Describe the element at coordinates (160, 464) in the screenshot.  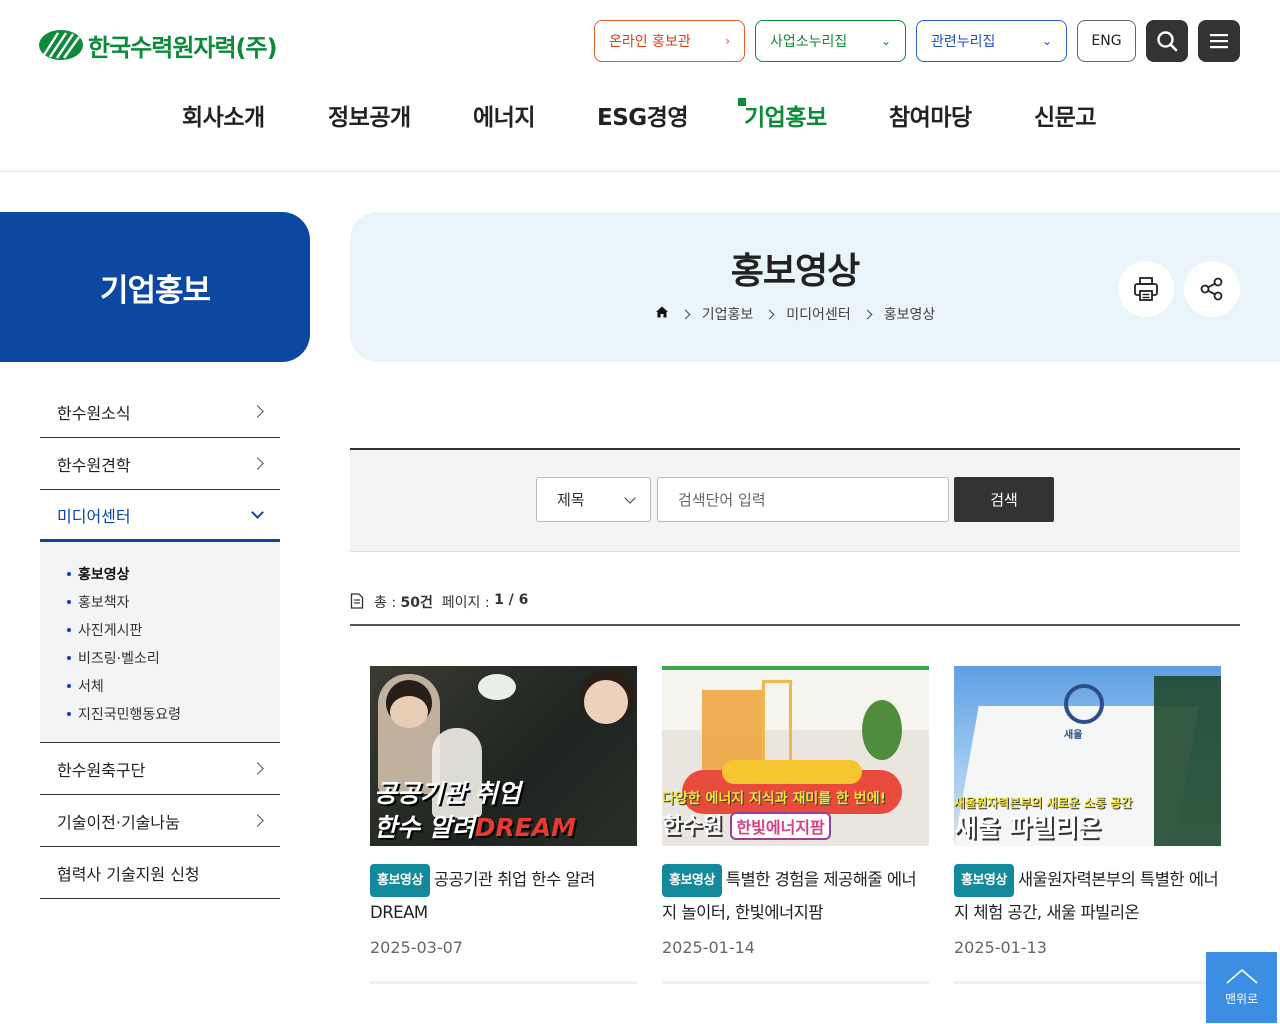
I see `lnb-item-tour: 한수원견학` at that location.